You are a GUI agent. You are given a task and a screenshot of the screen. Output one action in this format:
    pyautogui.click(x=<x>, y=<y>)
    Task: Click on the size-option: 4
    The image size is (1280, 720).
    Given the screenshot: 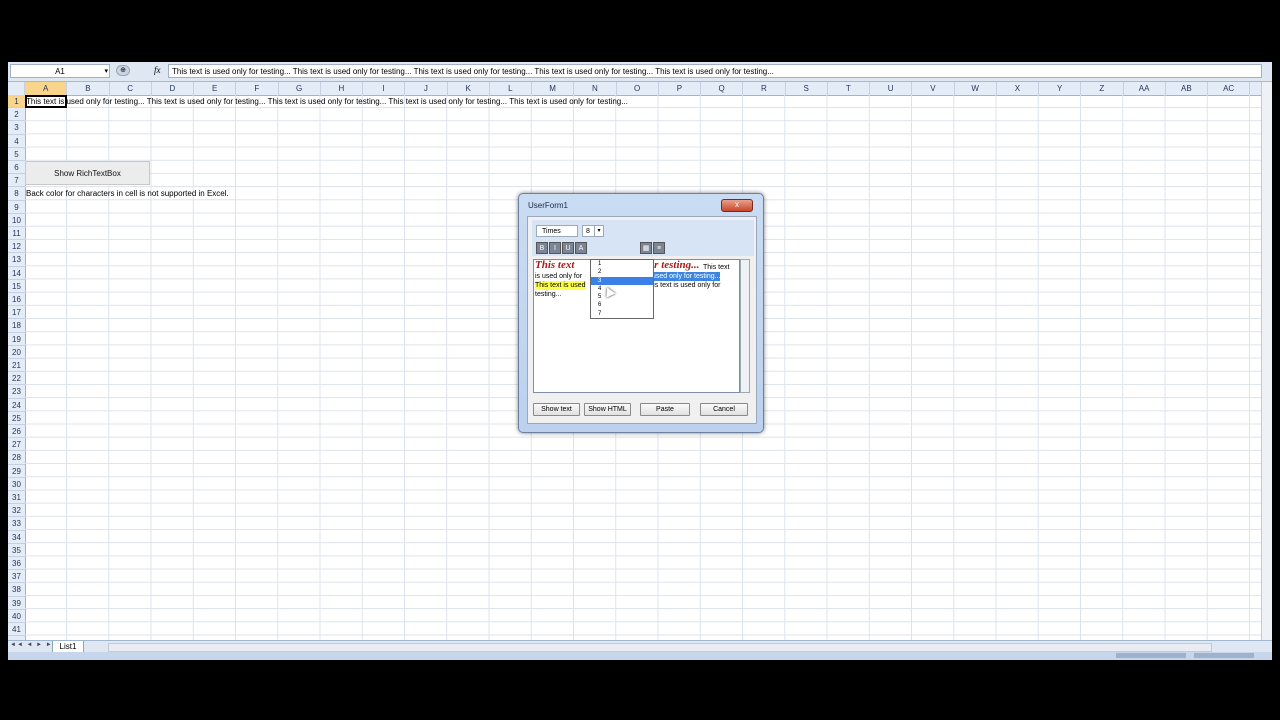 What is the action you would take?
    pyautogui.click(x=622, y=289)
    